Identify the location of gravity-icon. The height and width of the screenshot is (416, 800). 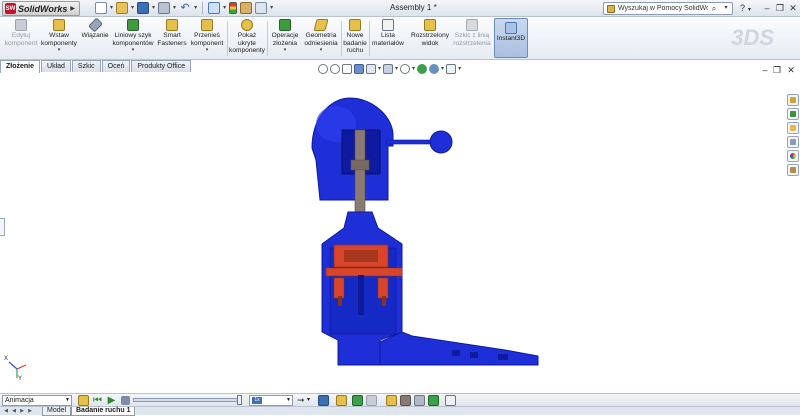
(433, 400).